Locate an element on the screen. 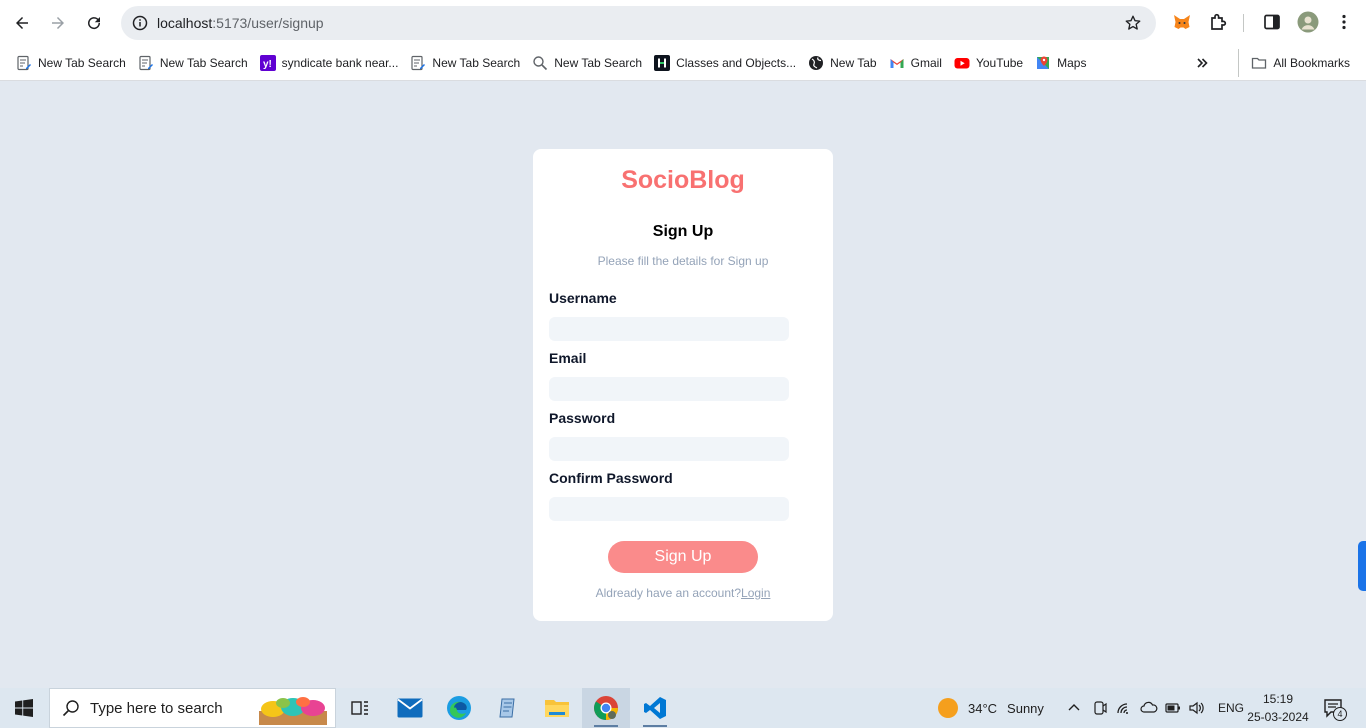 This screenshot has height=728, width=1366. mail-app-button is located at coordinates (410, 708).